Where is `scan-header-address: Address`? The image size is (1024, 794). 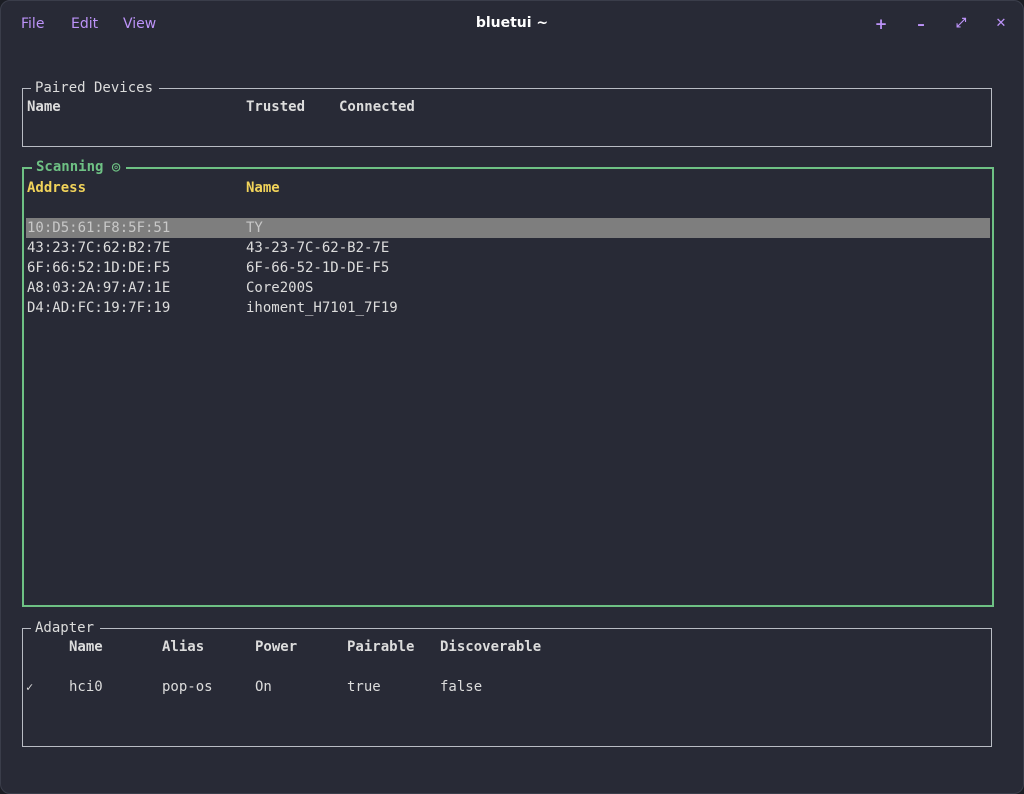 scan-header-address: Address is located at coordinates (57, 188).